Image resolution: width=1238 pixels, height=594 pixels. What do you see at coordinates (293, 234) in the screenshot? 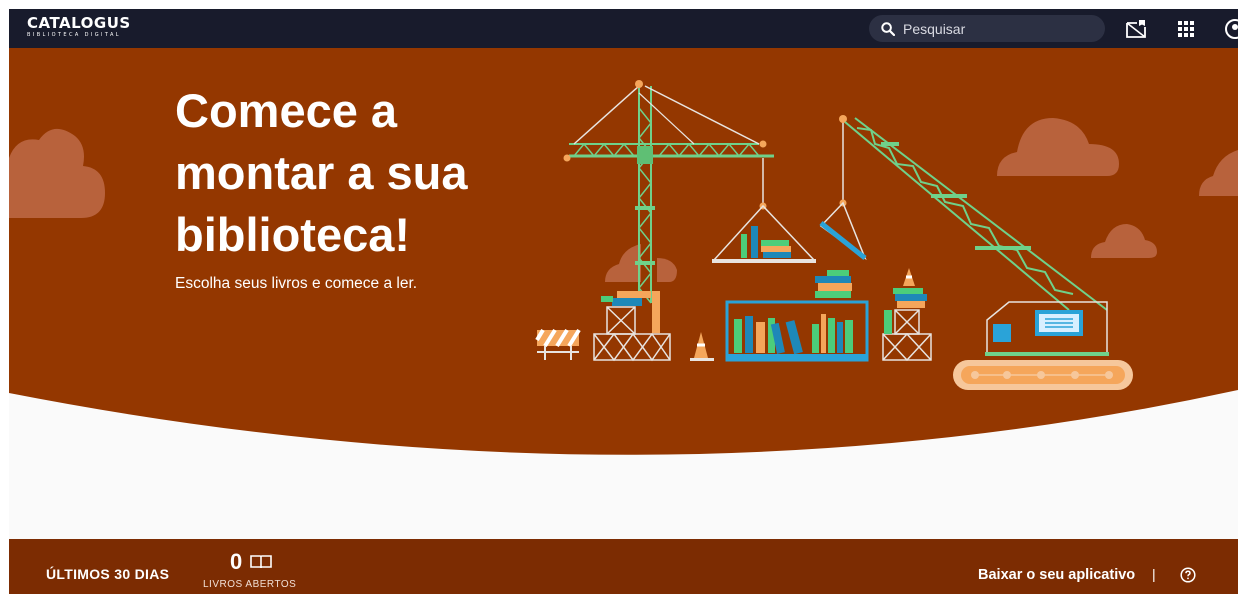
I see `hero-title-line-3: biblioteca!` at bounding box center [293, 234].